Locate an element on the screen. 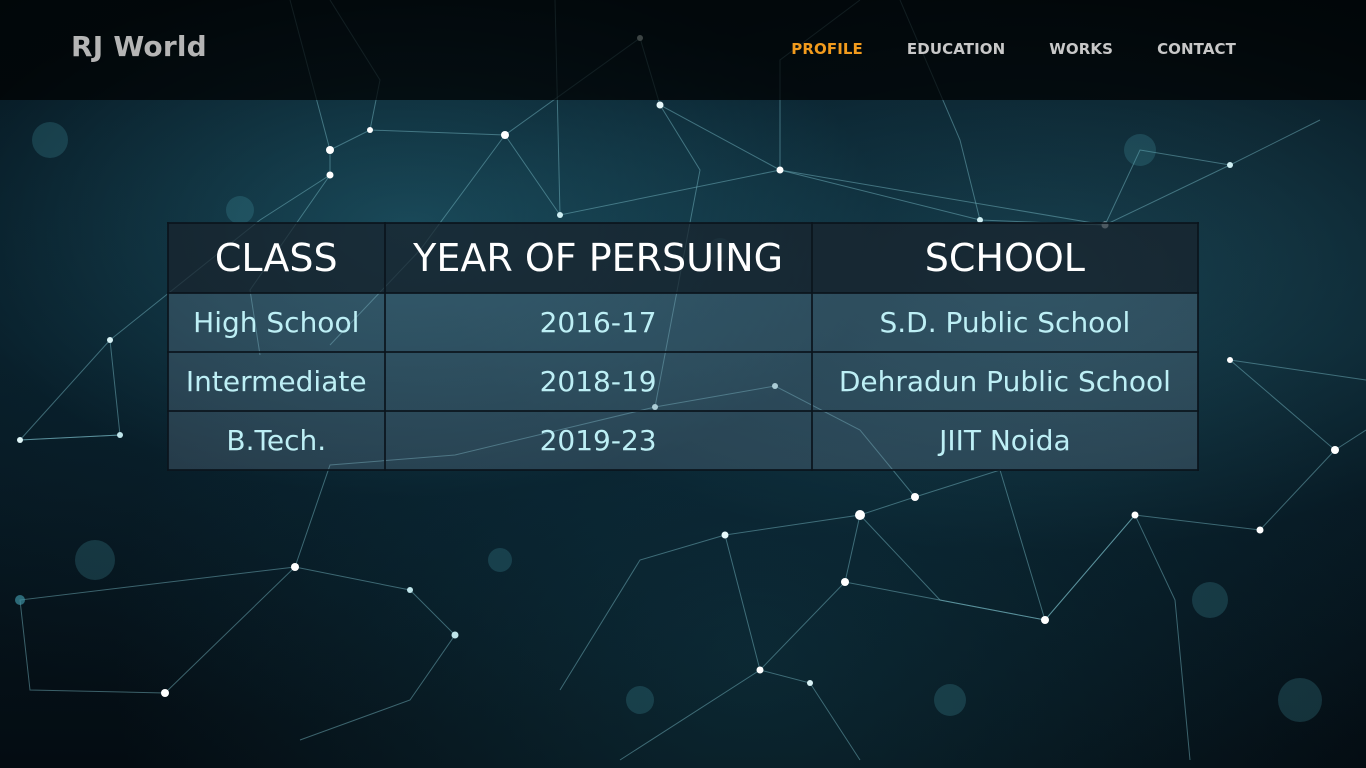  table-row: High School 2016-17 S.D. Public School is located at coordinates (683, 322).